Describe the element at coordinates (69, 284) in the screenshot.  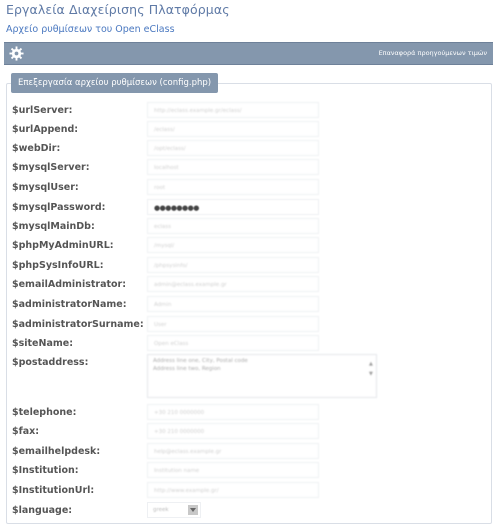
I see `field-label: $emailAdministrator:` at that location.